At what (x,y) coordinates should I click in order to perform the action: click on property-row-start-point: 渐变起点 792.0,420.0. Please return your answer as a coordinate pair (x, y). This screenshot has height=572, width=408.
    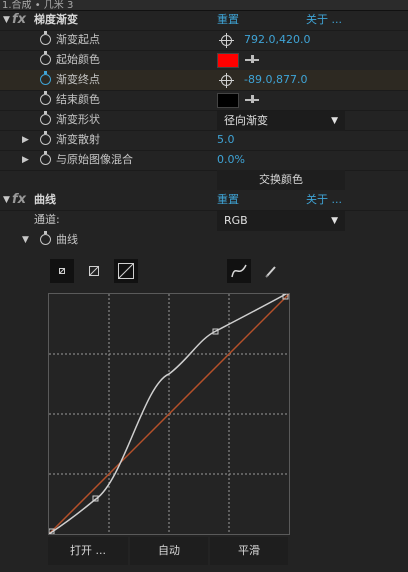
    Looking at the image, I should click on (204, 40).